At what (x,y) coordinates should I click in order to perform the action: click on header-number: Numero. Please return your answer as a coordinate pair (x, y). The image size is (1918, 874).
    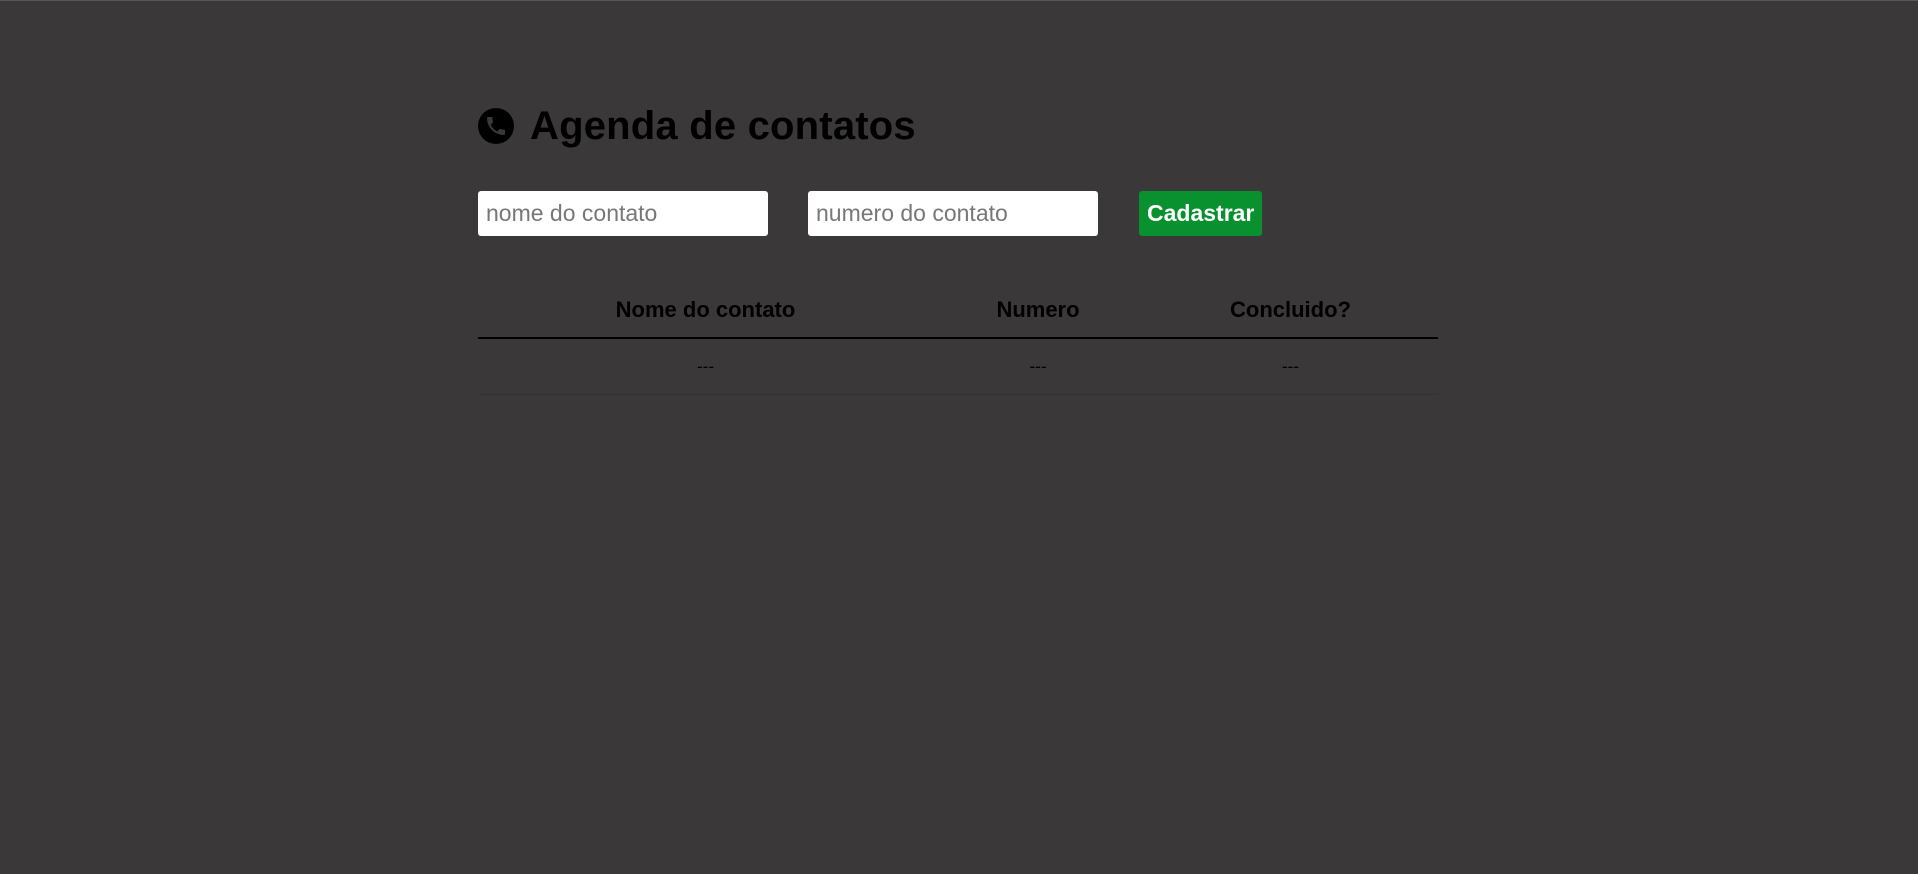
    Looking at the image, I should click on (1038, 310).